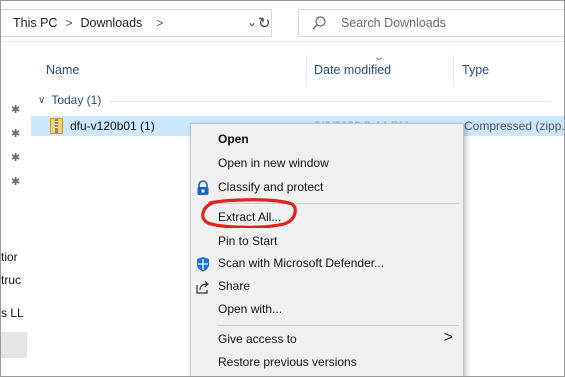  Describe the element at coordinates (319, 23) in the screenshot. I see `search-icon` at that location.